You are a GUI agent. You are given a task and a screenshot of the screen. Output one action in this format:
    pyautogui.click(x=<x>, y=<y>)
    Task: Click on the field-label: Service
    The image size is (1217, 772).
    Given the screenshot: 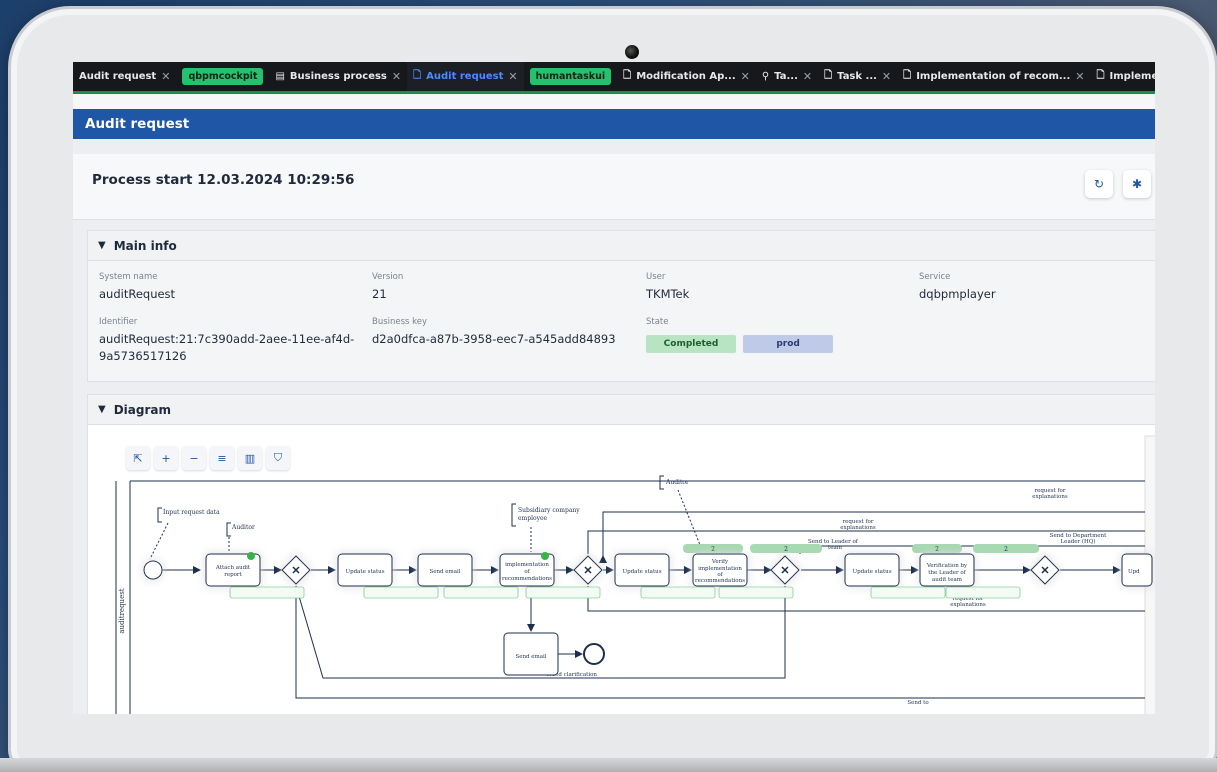 What is the action you would take?
    pyautogui.click(x=935, y=277)
    